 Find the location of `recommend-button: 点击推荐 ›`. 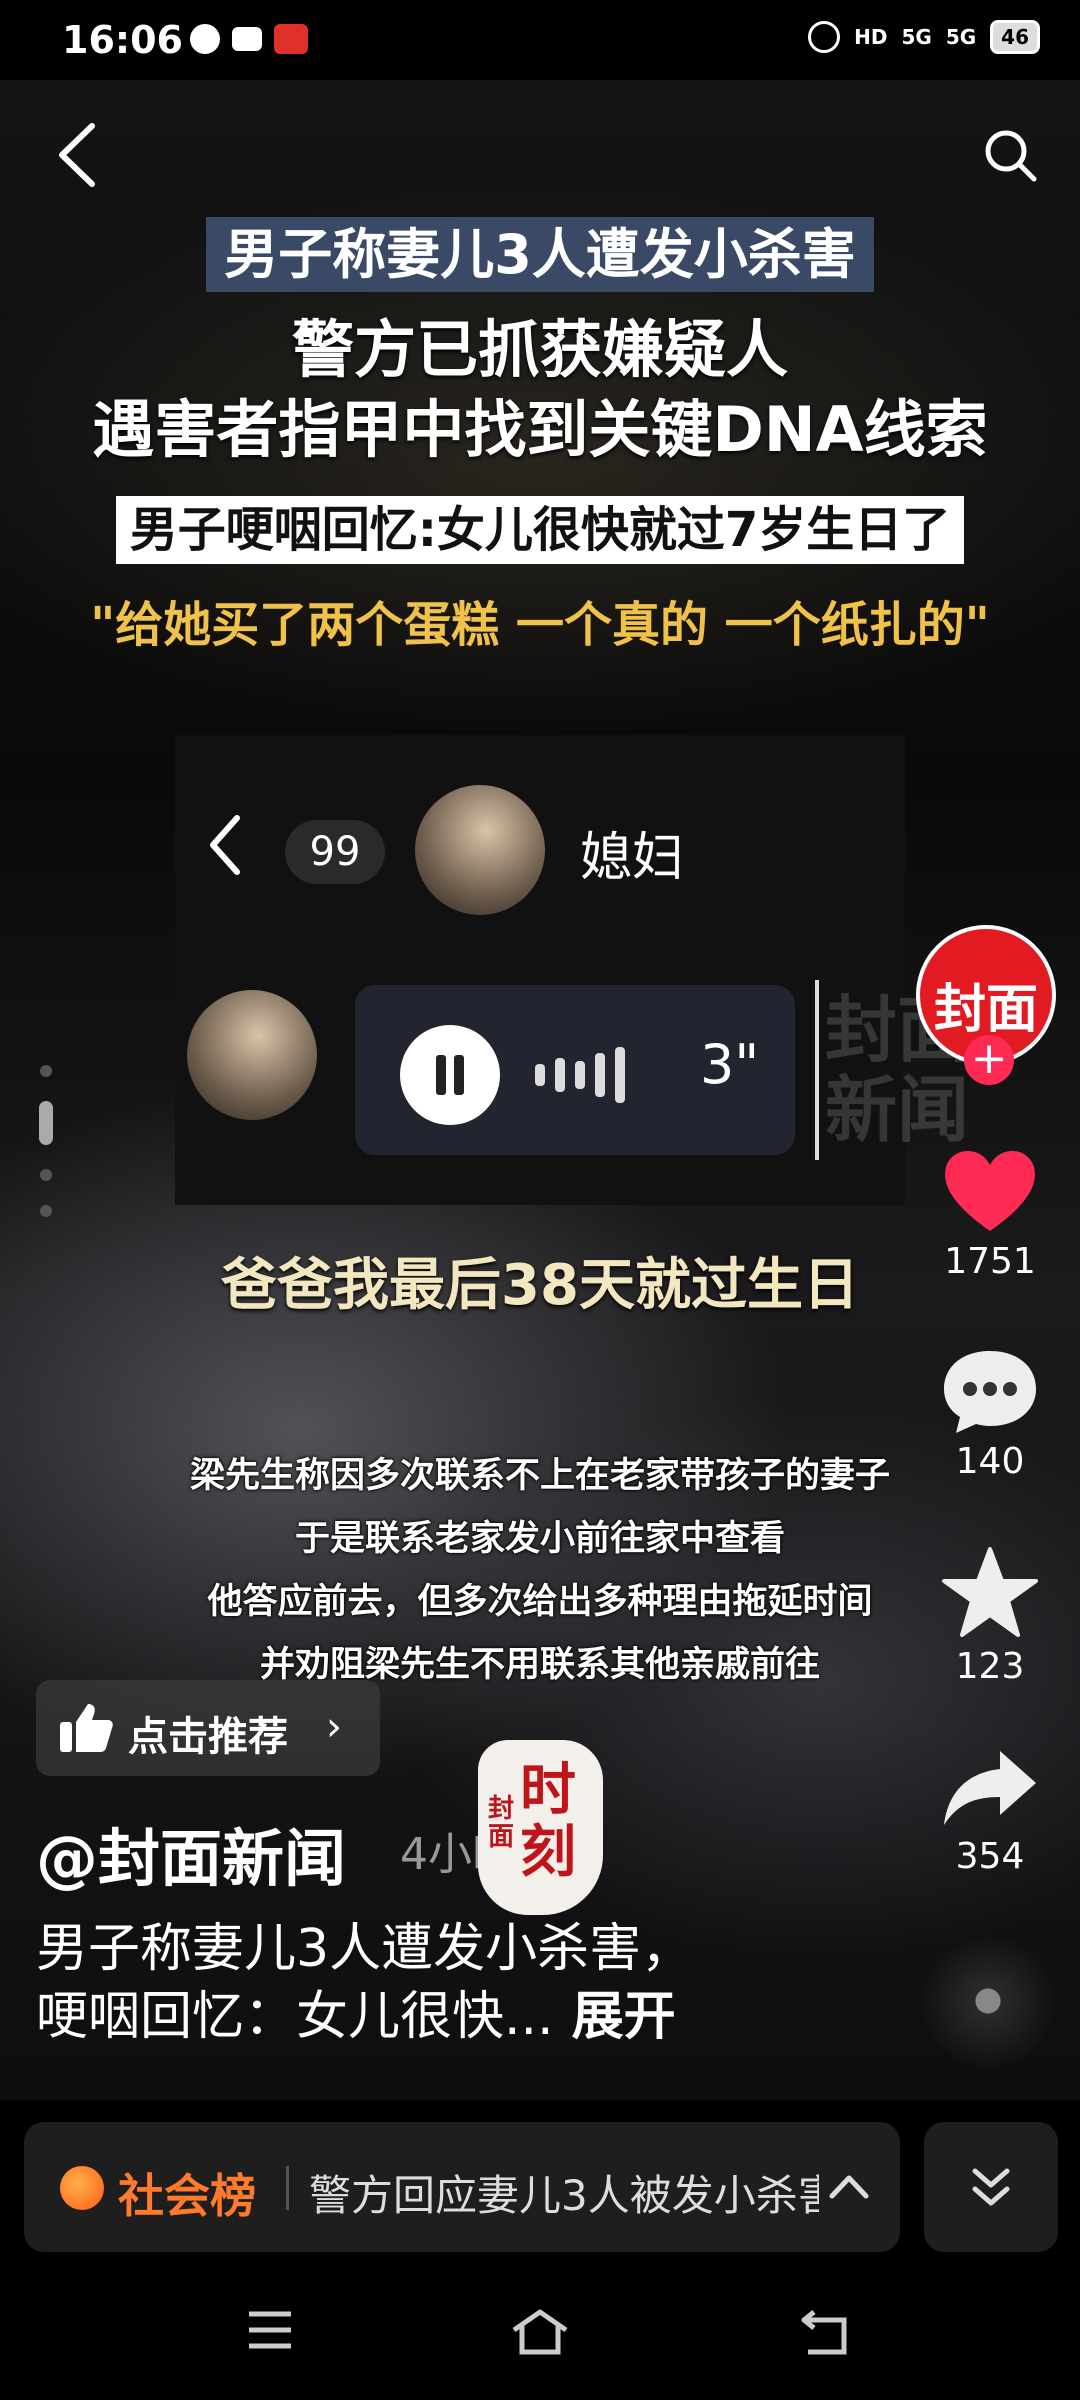

recommend-button: 点击推荐 › is located at coordinates (208, 1728).